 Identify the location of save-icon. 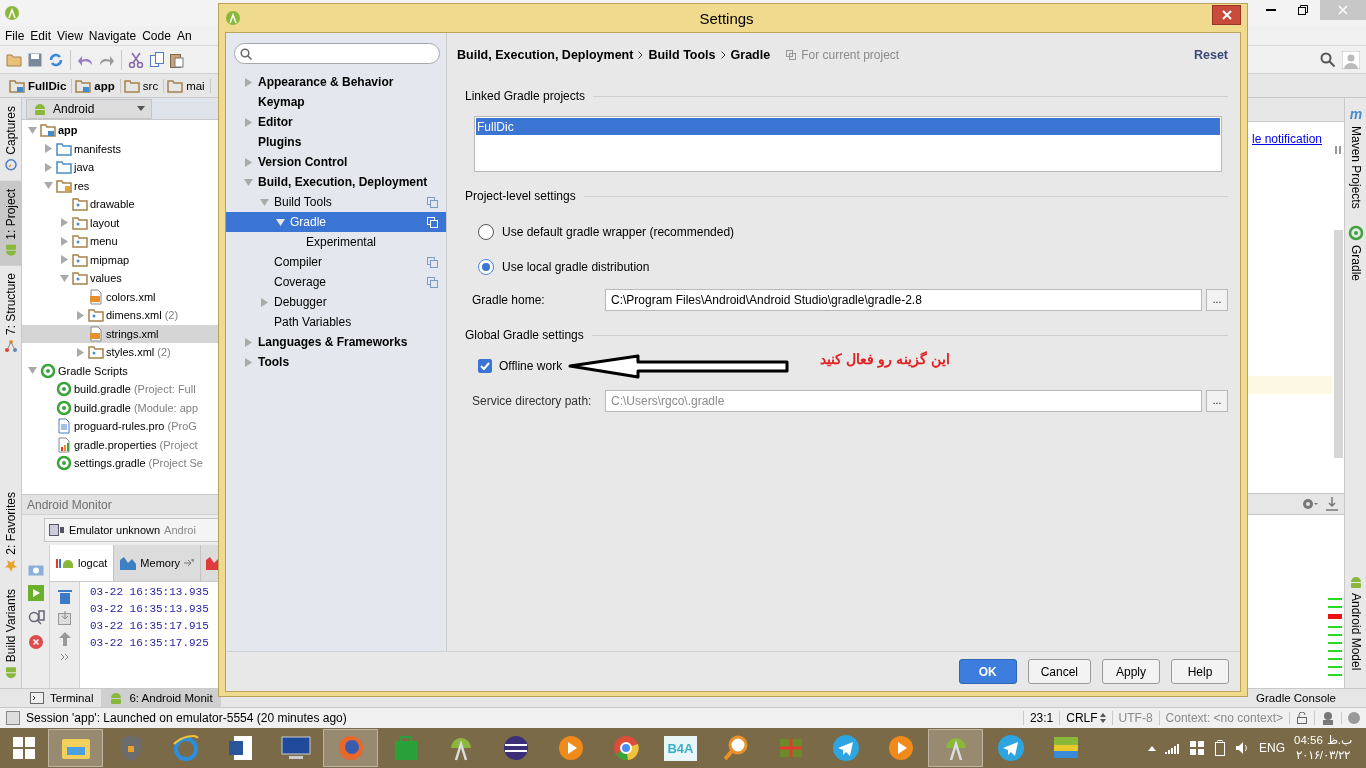
(35, 59).